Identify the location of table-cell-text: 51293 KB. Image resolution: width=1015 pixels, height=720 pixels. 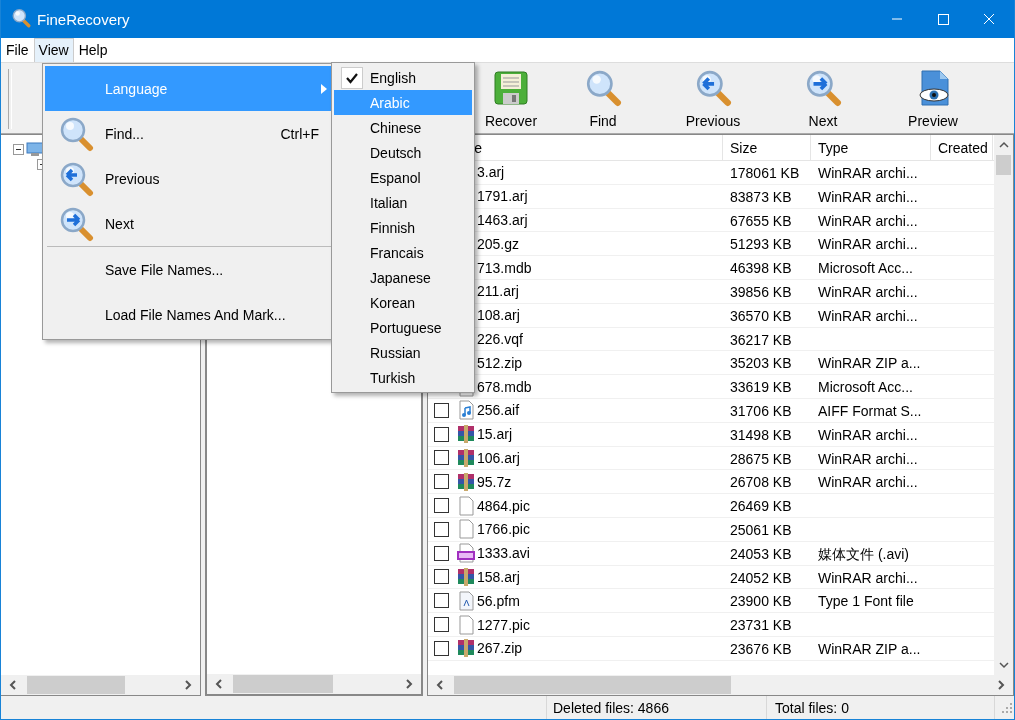
(761, 245).